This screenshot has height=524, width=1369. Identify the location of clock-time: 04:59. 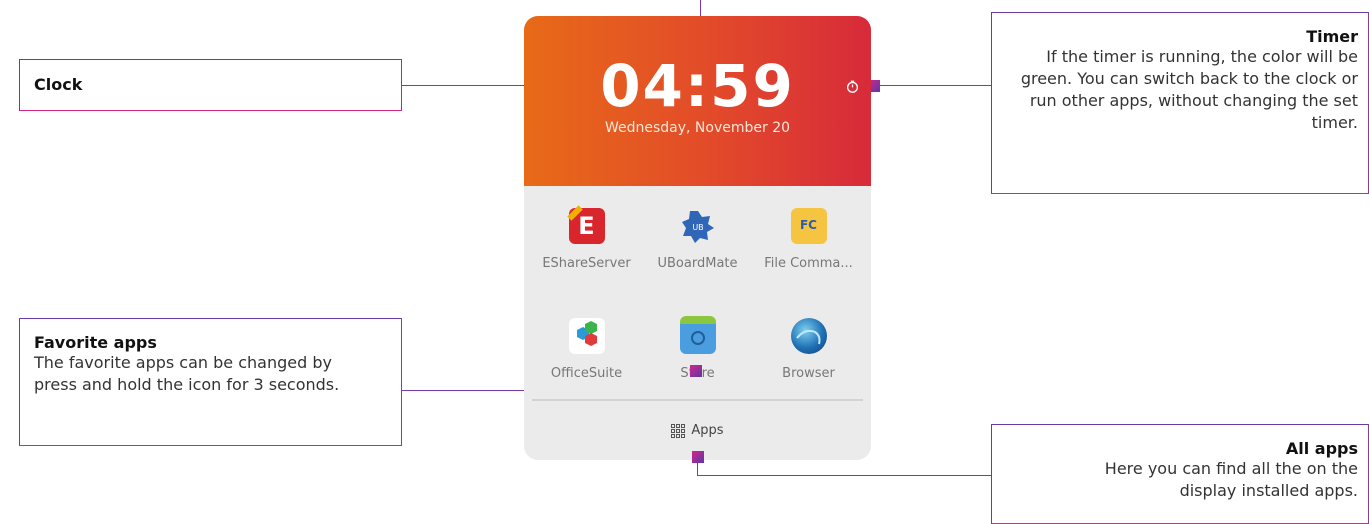
(697, 86).